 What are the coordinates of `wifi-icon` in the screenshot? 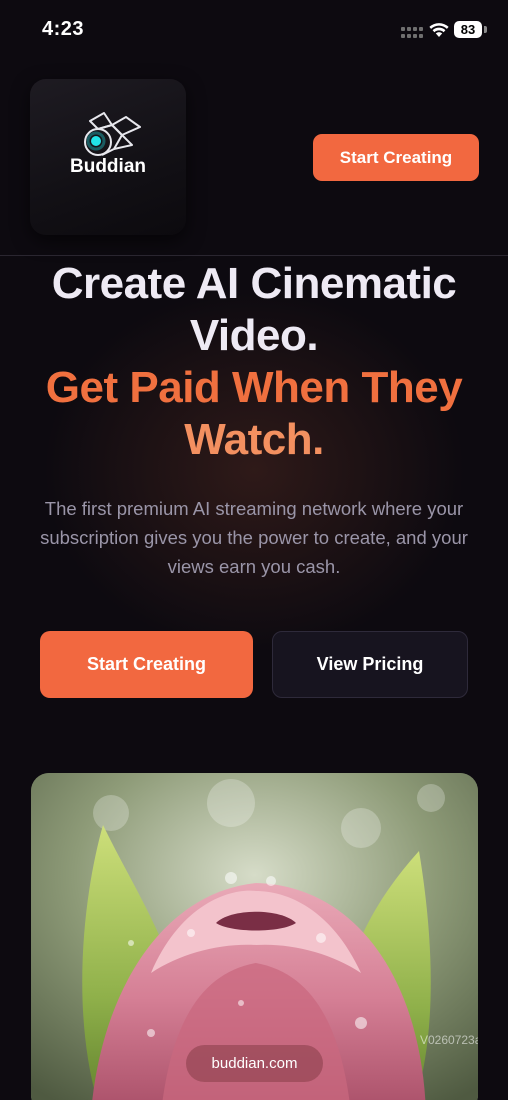 It's located at (439, 30).